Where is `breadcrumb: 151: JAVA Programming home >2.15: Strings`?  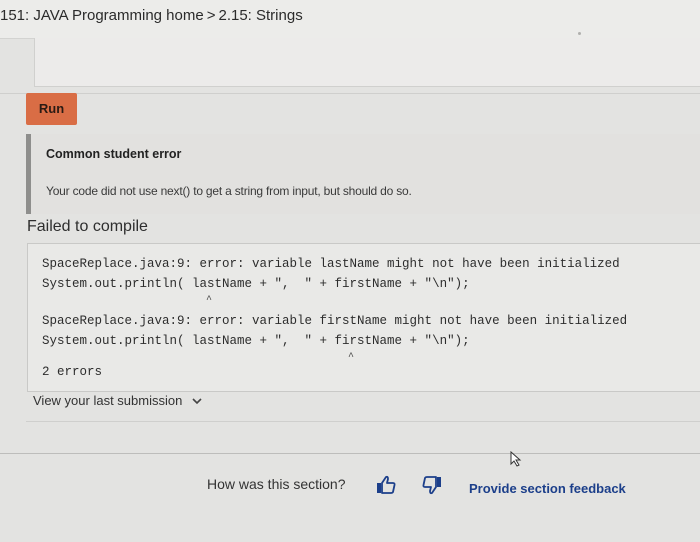 breadcrumb: 151: JAVA Programming home >2.15: Strings is located at coordinates (151, 15).